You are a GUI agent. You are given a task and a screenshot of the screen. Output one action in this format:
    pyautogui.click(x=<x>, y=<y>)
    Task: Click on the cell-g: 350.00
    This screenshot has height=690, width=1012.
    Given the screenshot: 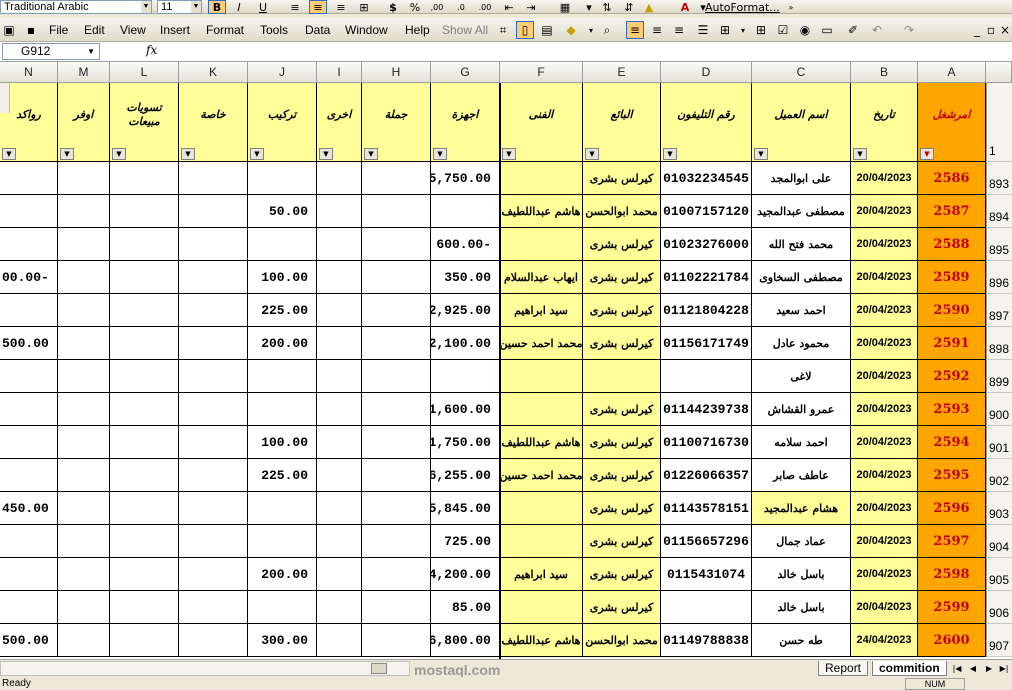 What is the action you would take?
    pyautogui.click(x=465, y=277)
    